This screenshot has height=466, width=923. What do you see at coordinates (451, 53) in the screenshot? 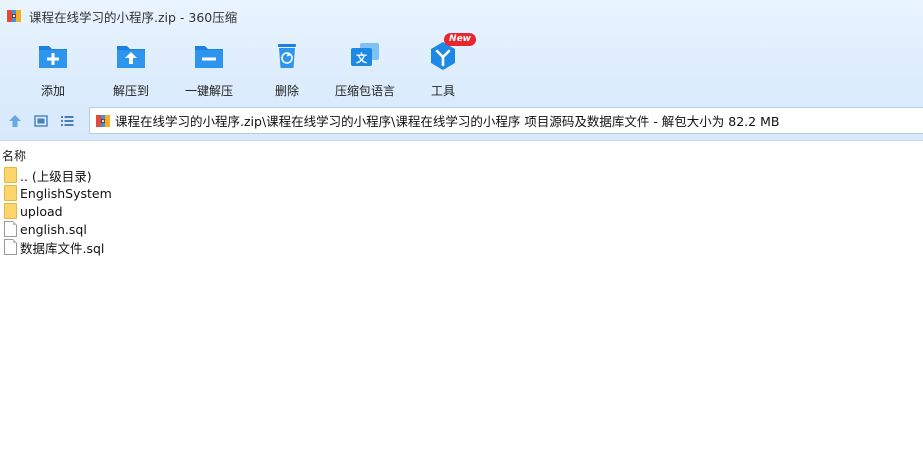
I see `tools-icon: New` at bounding box center [451, 53].